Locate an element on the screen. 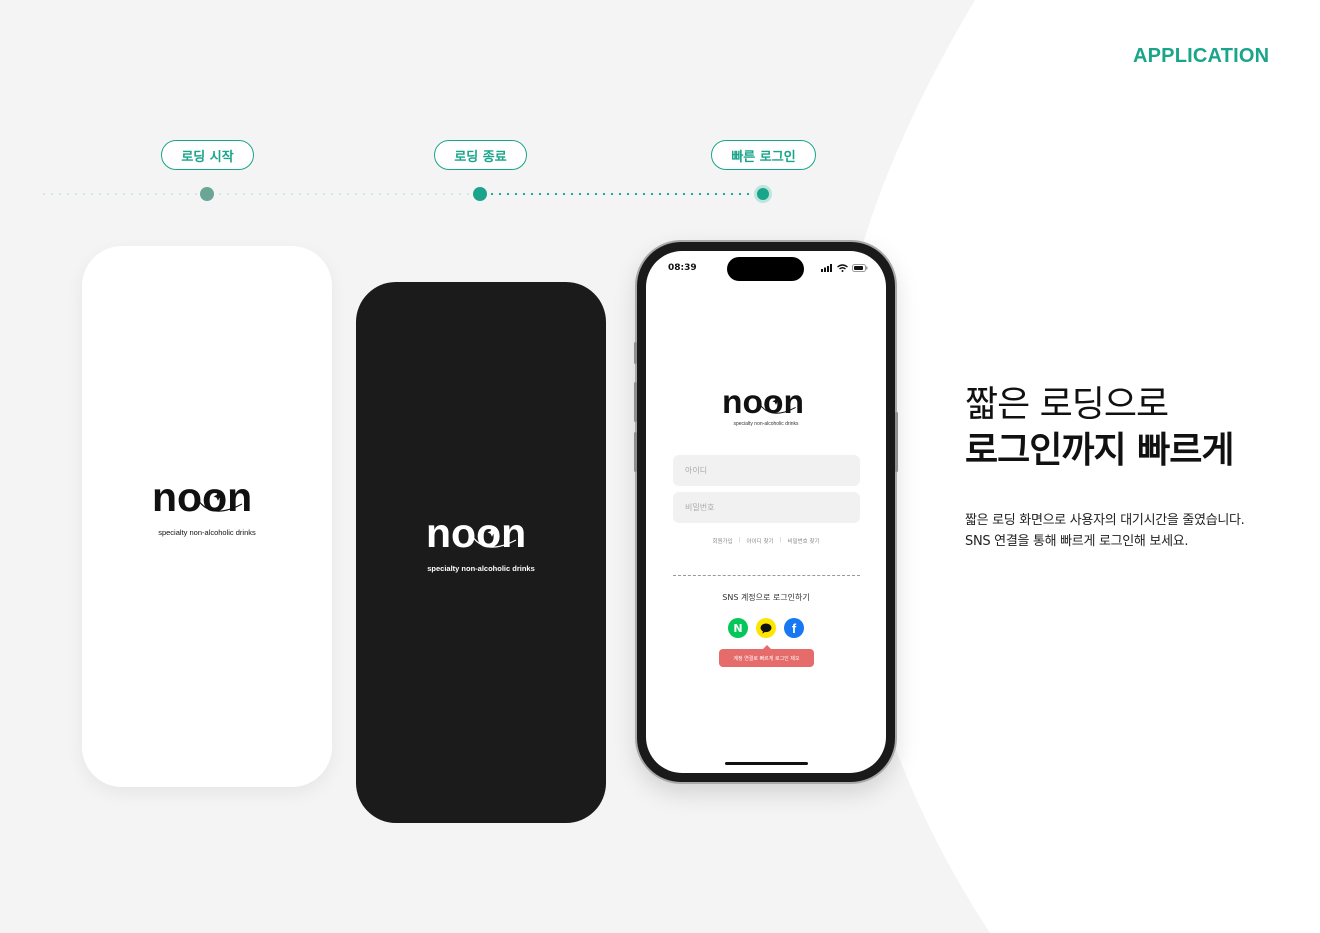 The image size is (1320, 933). loading-end-screen: noon specialty non-alcoholic drinks is located at coordinates (481, 552).